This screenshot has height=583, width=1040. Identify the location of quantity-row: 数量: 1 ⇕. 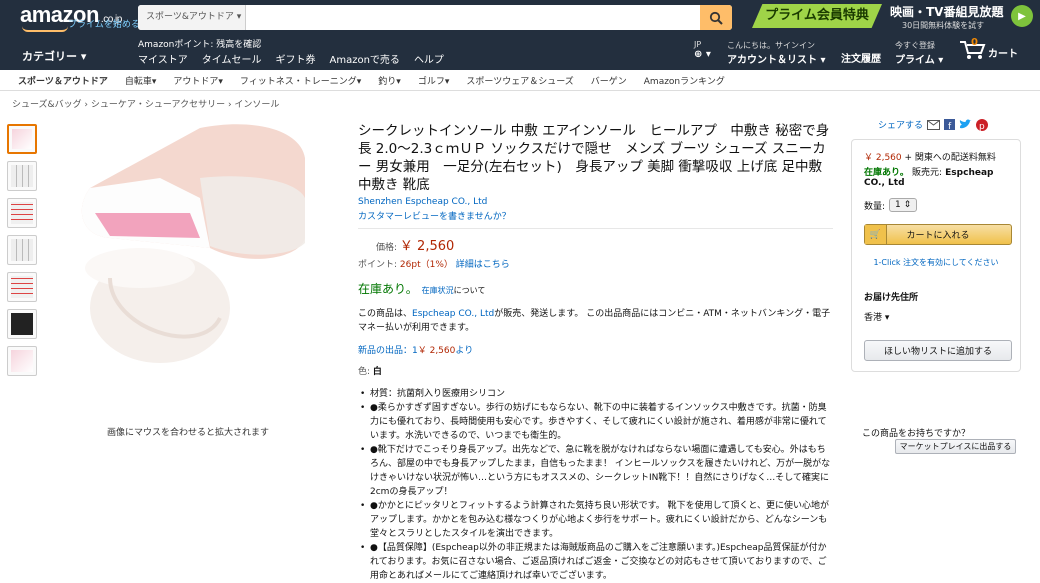
(936, 205).